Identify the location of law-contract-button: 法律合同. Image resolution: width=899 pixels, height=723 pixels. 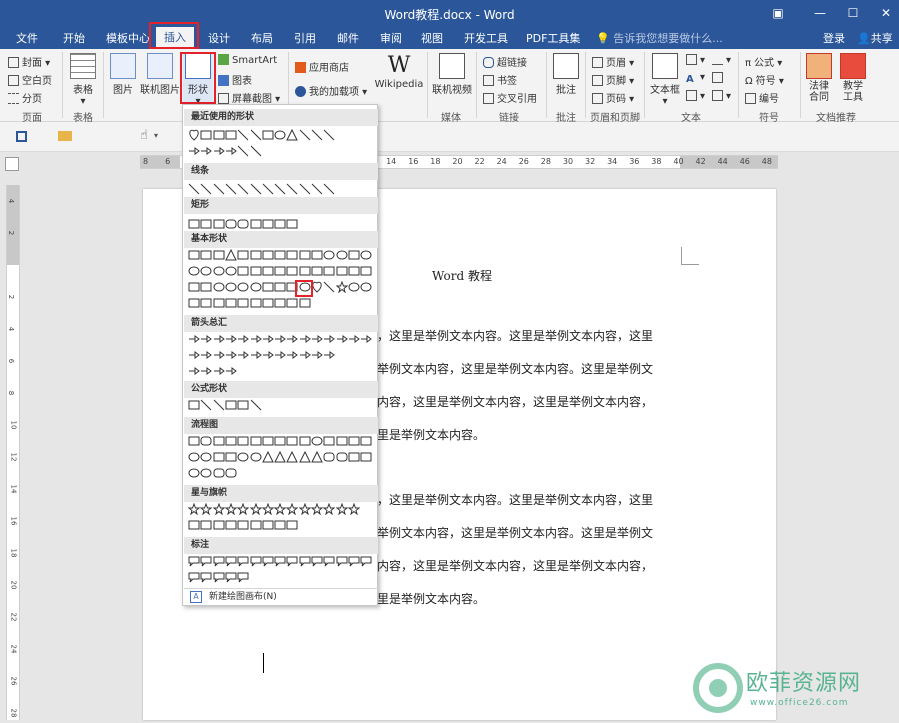
(819, 78).